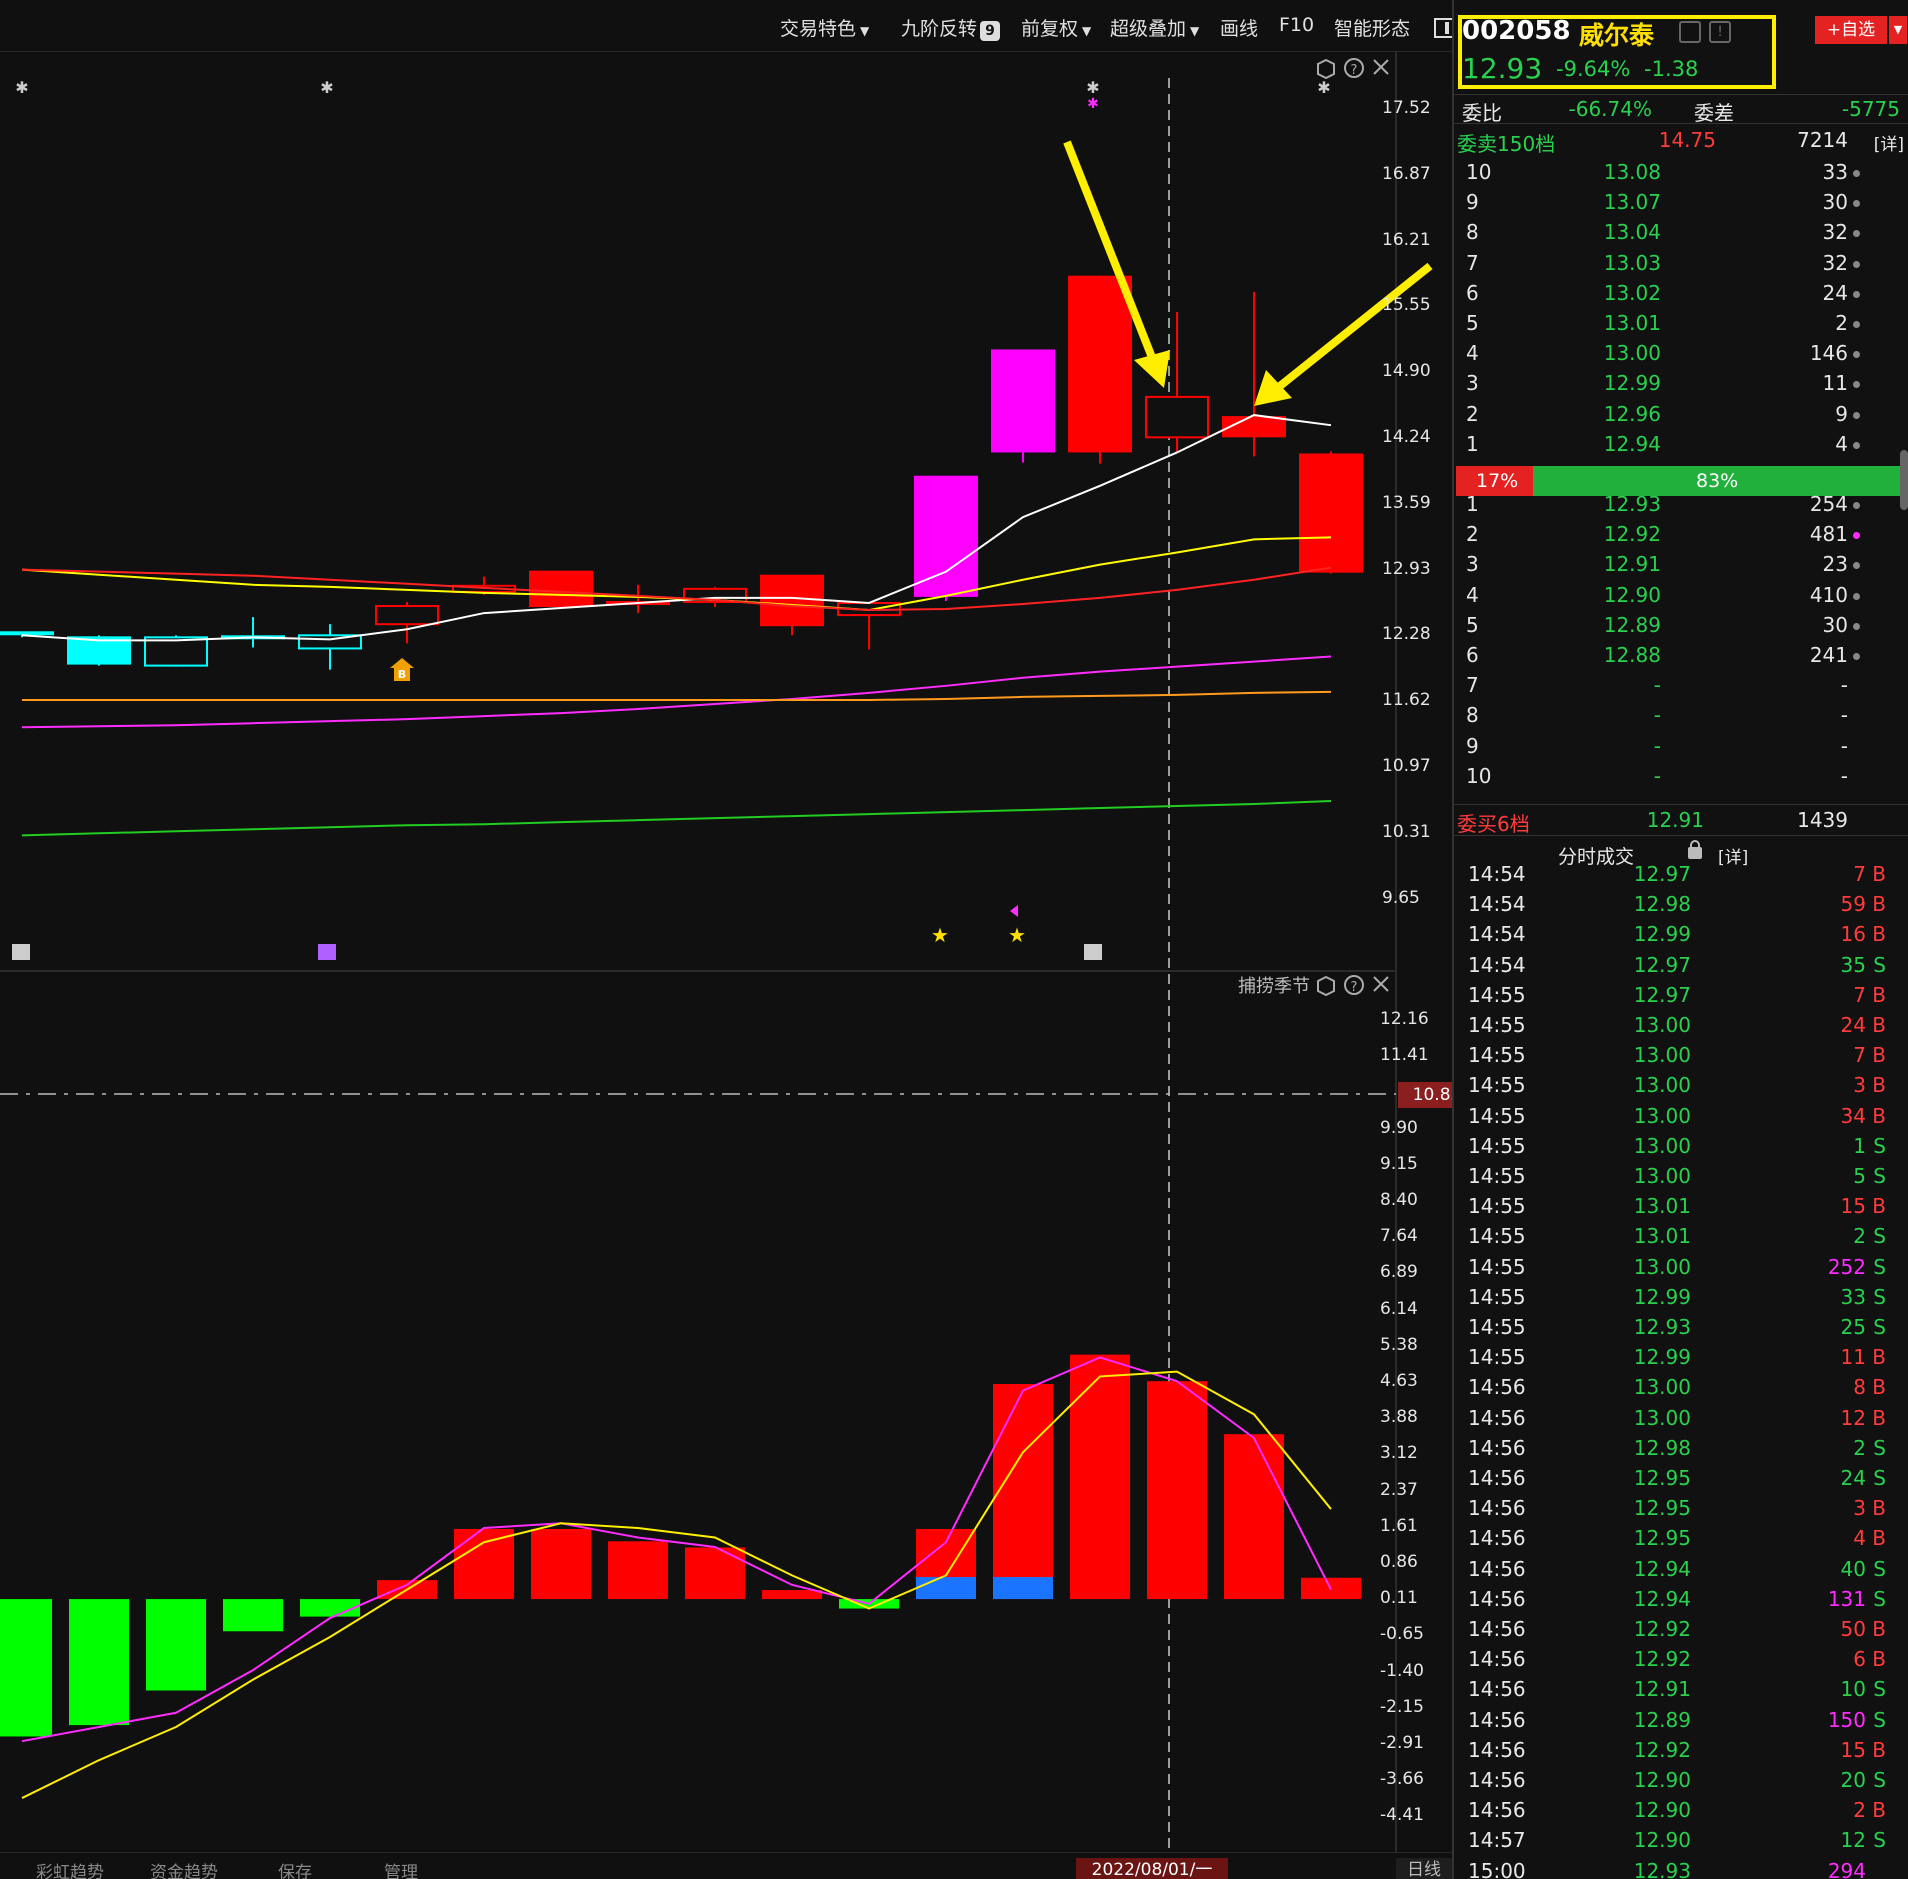 The image size is (1908, 1879). What do you see at coordinates (1681, 627) in the screenshot?
I see `buy-level-row: 5 12.89 30` at bounding box center [1681, 627].